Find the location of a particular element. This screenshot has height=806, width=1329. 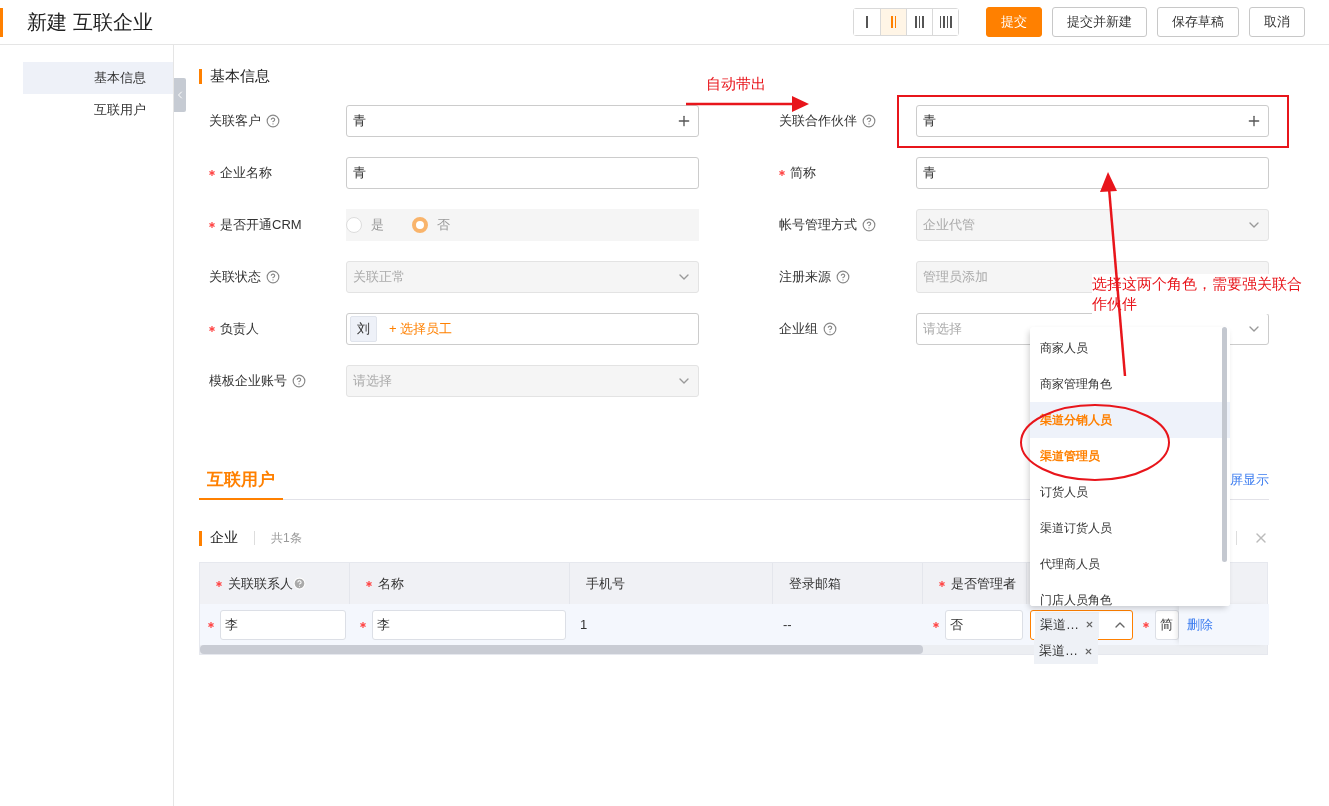

field-label: 简称 is located at coordinates (803, 173).